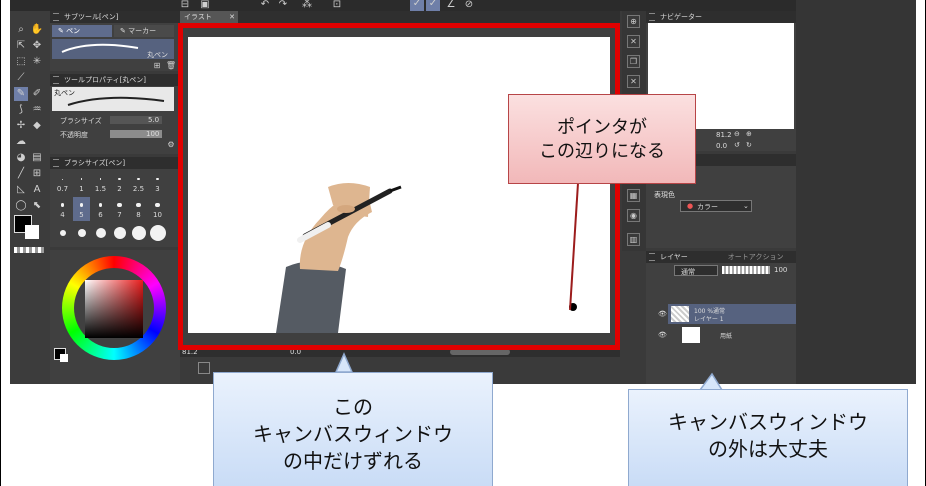 The width and height of the screenshot is (926, 486). I want to click on brush-size-cell: 7, so click(119, 209).